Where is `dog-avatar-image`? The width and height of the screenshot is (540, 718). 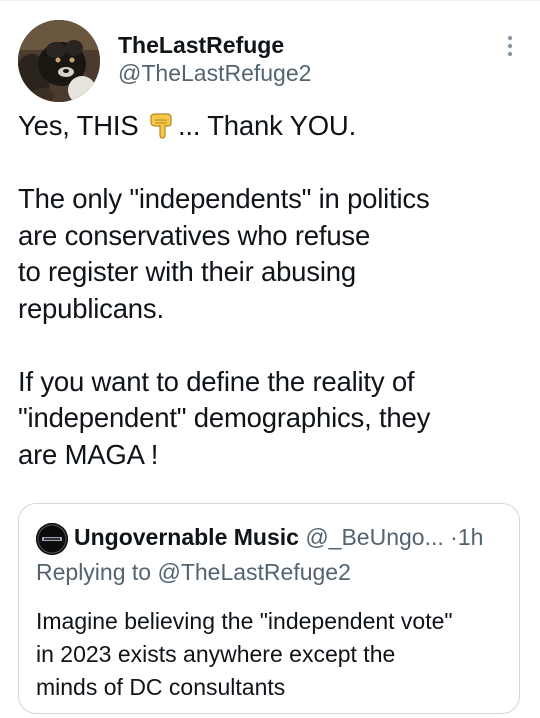 dog-avatar-image is located at coordinates (59, 61).